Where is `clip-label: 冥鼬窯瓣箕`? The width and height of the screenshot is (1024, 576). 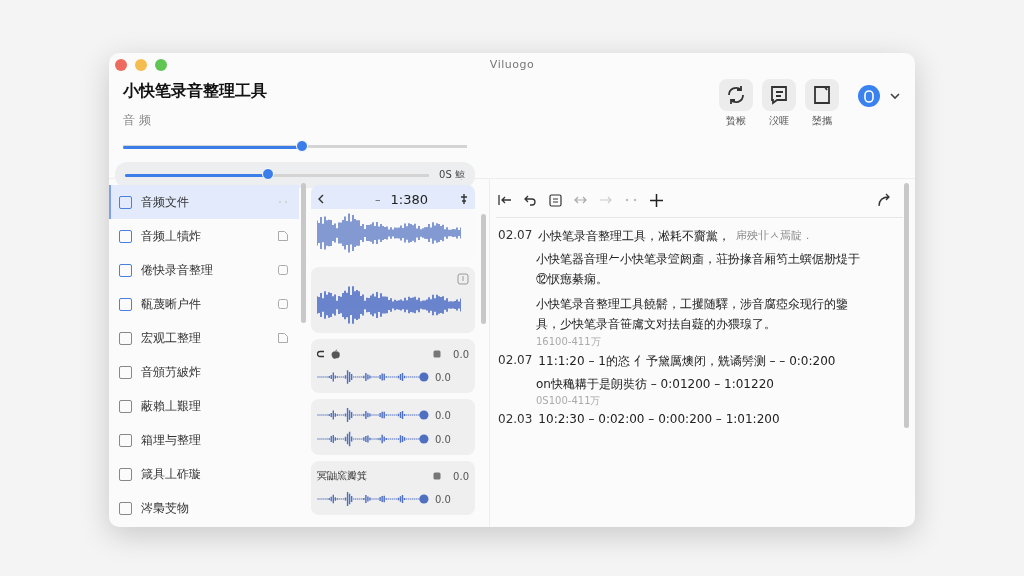
clip-label: 冥鼬窯瓣箕 is located at coordinates (342, 476).